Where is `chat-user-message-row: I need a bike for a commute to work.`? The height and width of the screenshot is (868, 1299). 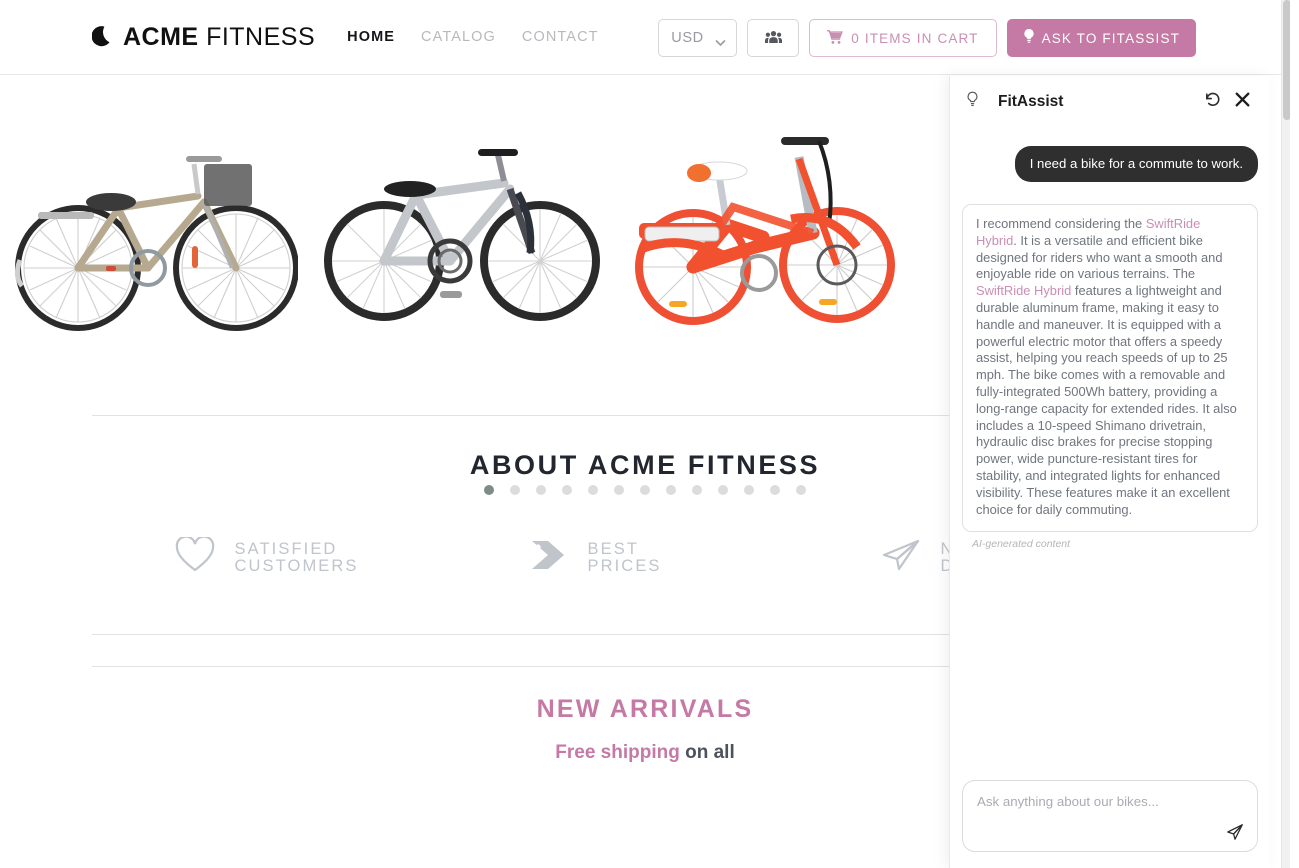
chat-user-message-row: I need a bike for a commute to work. is located at coordinates (1110, 164).